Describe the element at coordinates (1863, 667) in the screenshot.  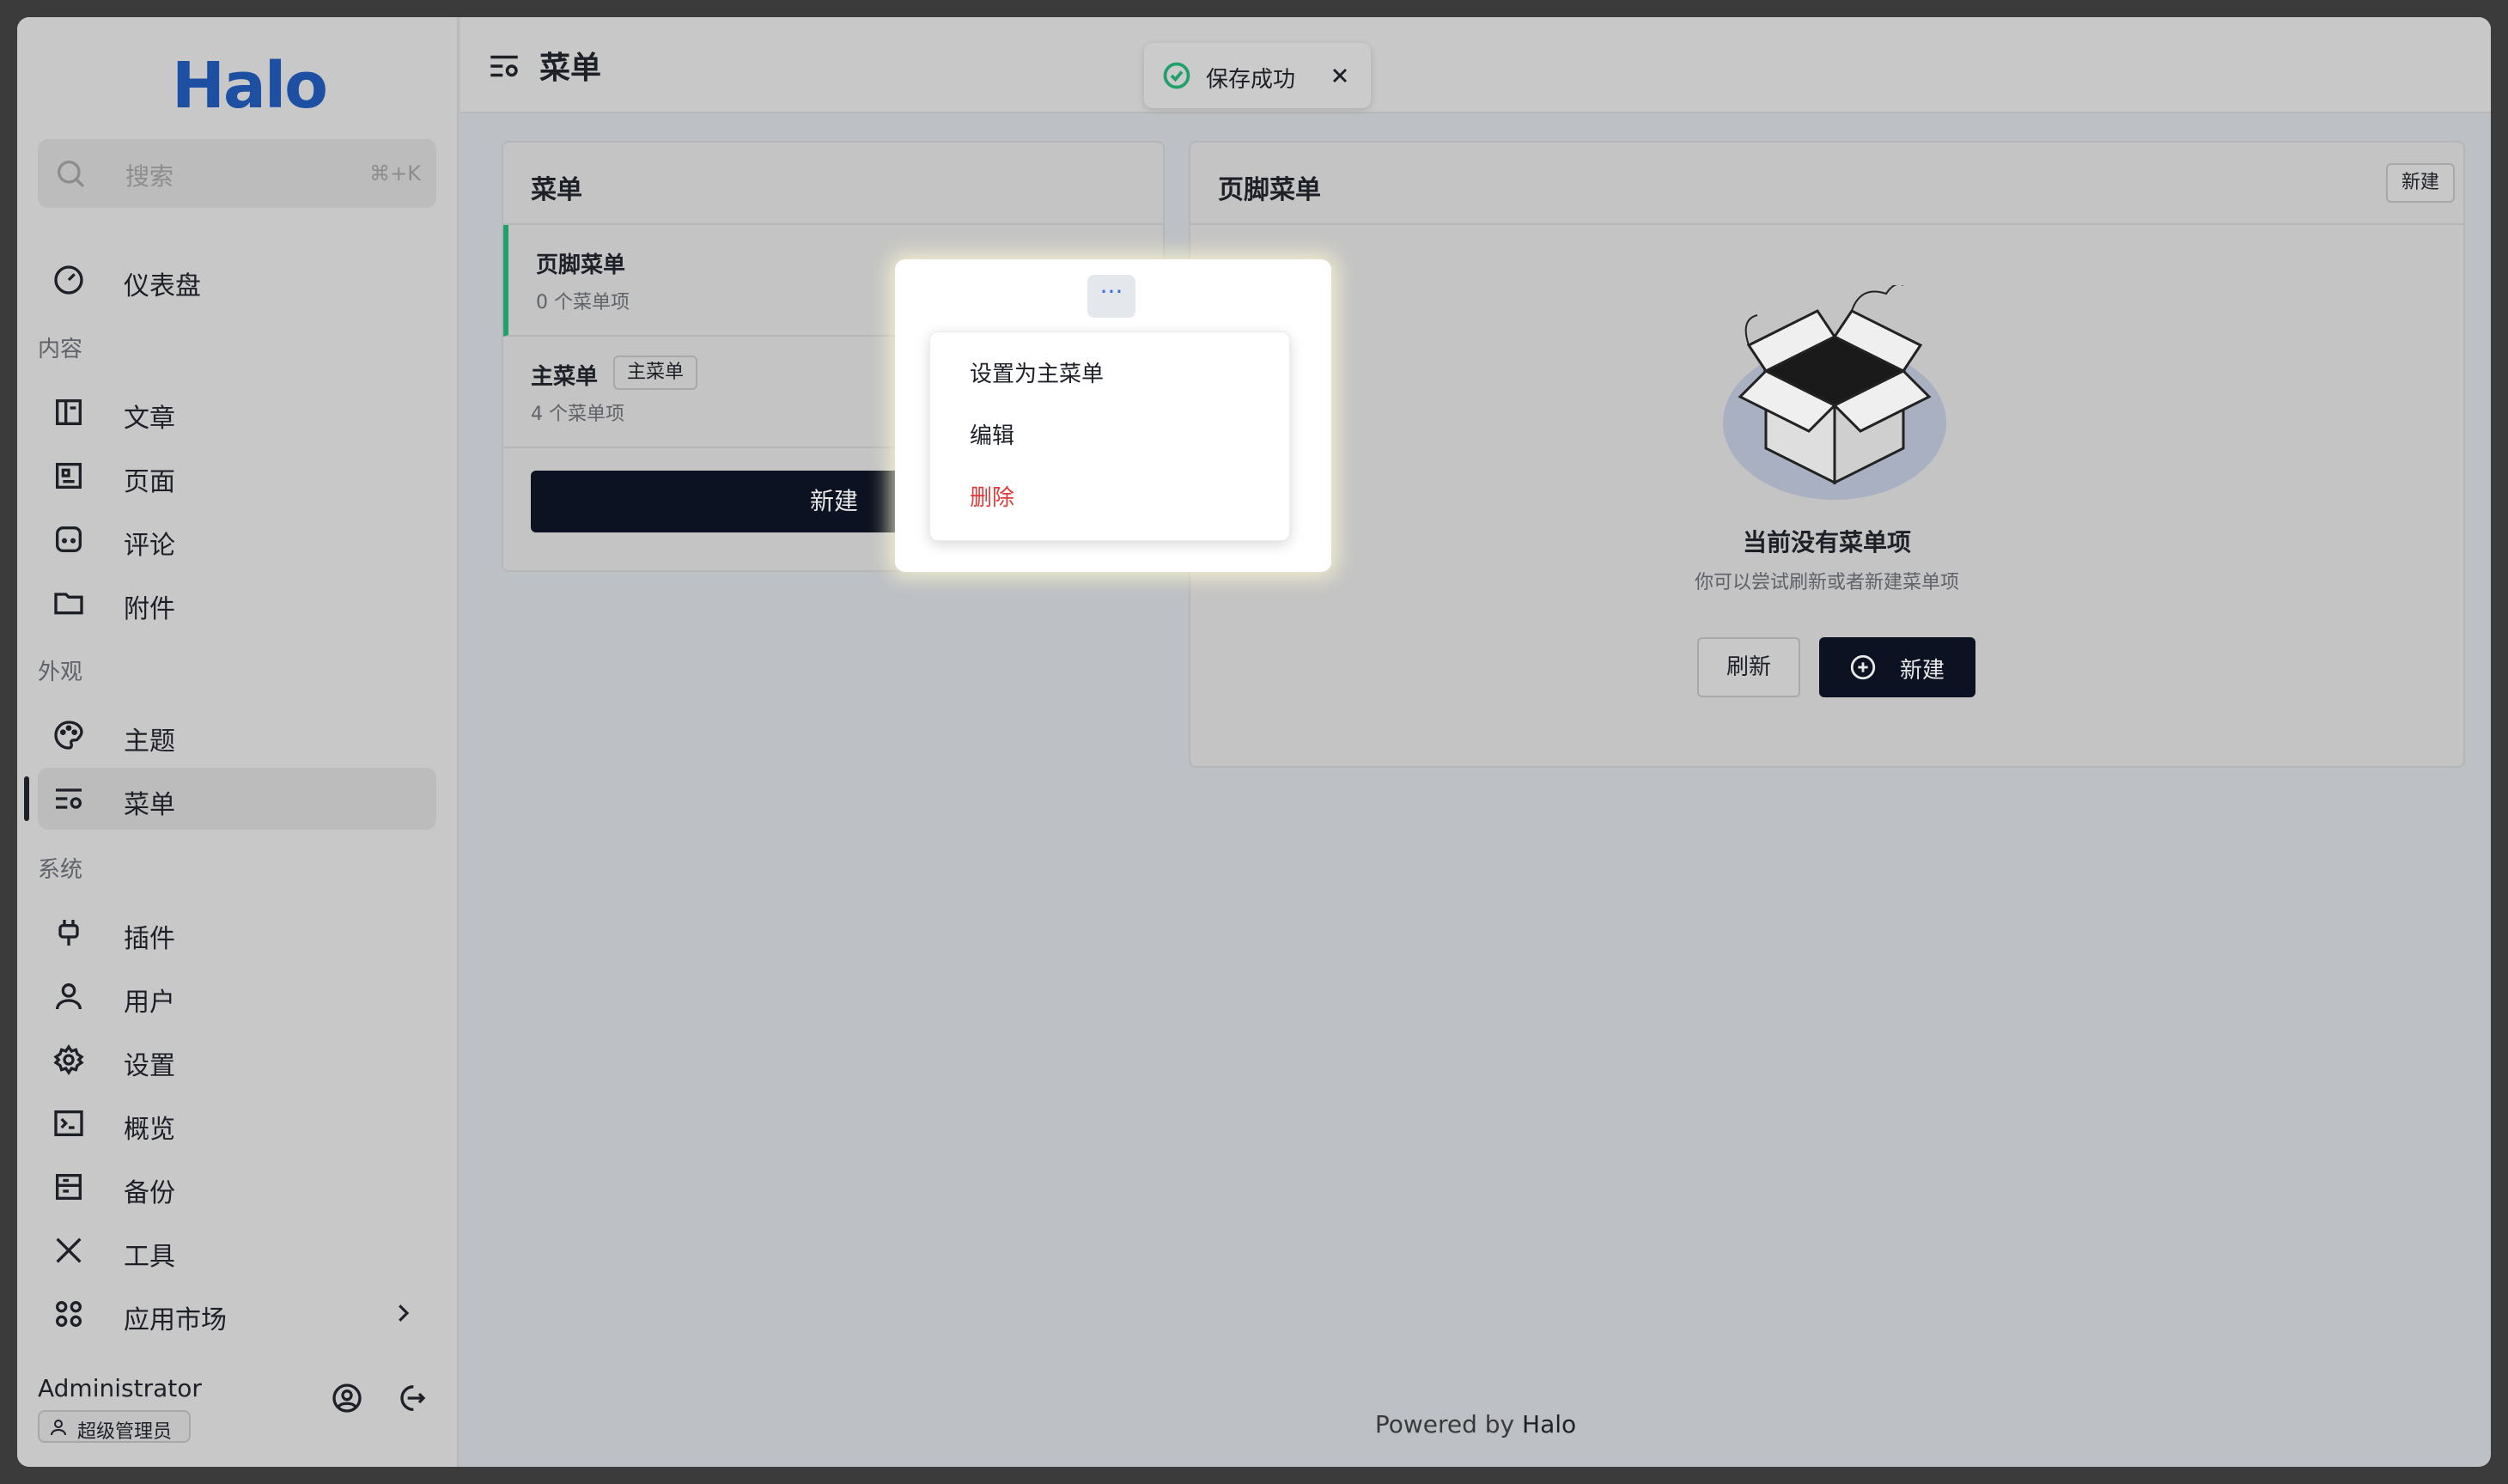
I see `plus-circle-icon` at that location.